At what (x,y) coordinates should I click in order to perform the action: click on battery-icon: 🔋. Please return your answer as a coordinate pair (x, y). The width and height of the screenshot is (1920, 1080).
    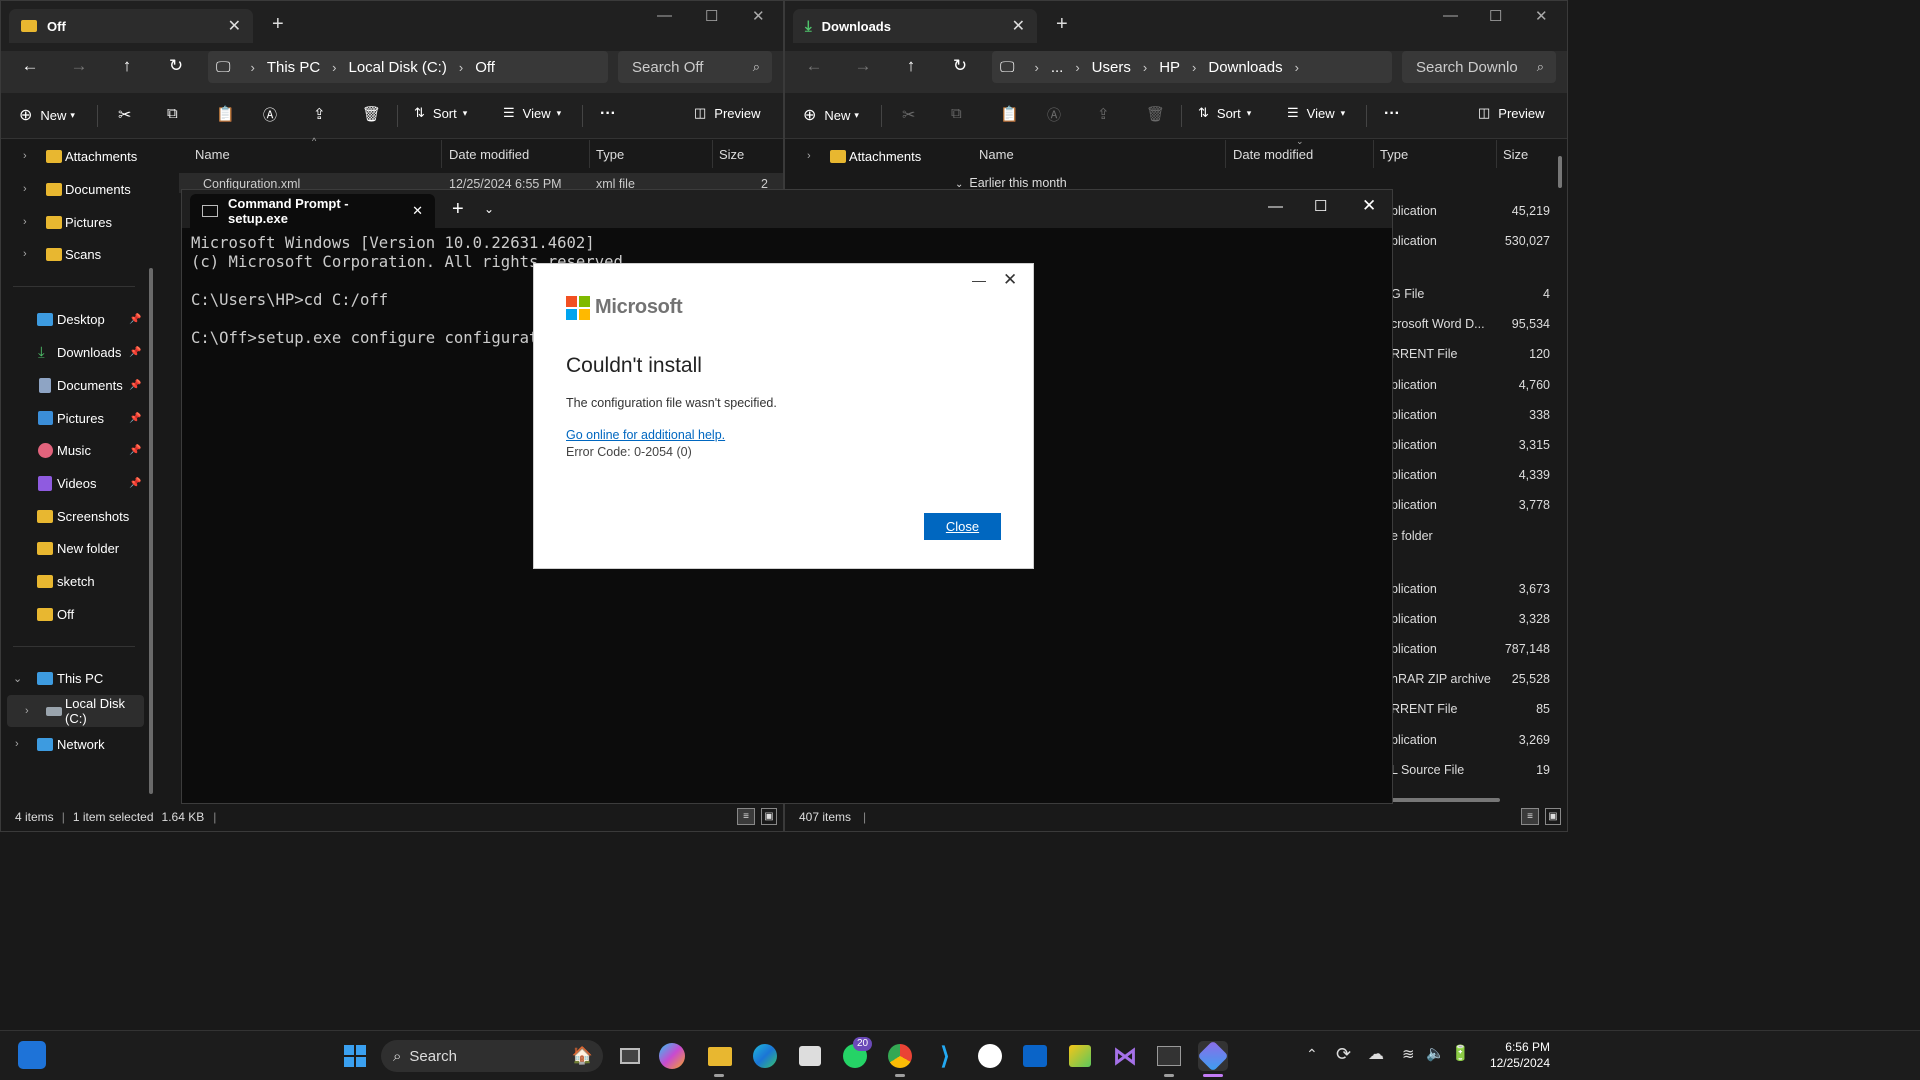
    Looking at the image, I should click on (1460, 1053).